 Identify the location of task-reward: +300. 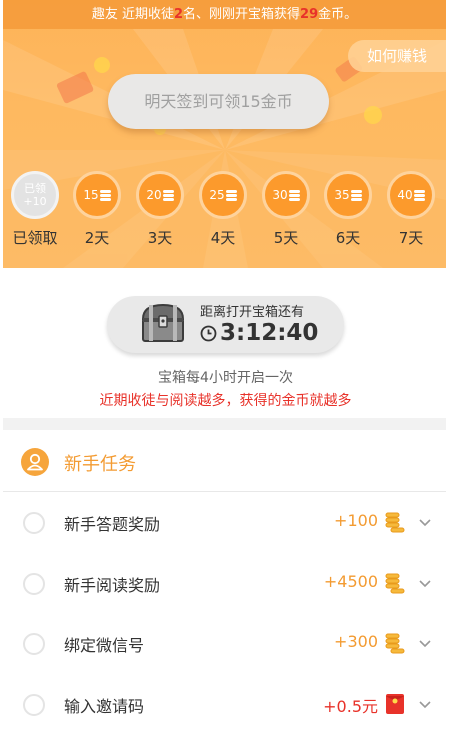
(356, 641).